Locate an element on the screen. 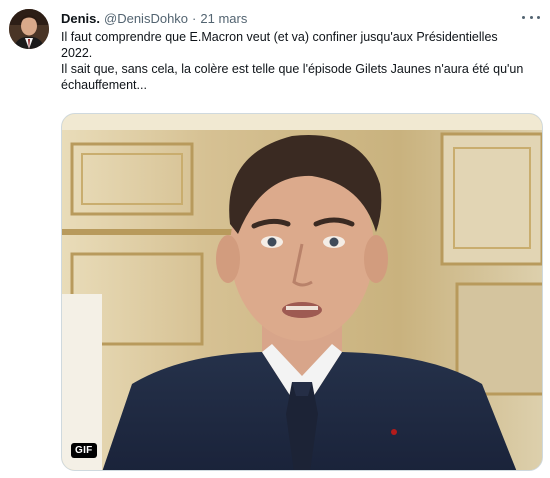 Image resolution: width=550 pixels, height=478 pixels. avatar is located at coordinates (29, 29).